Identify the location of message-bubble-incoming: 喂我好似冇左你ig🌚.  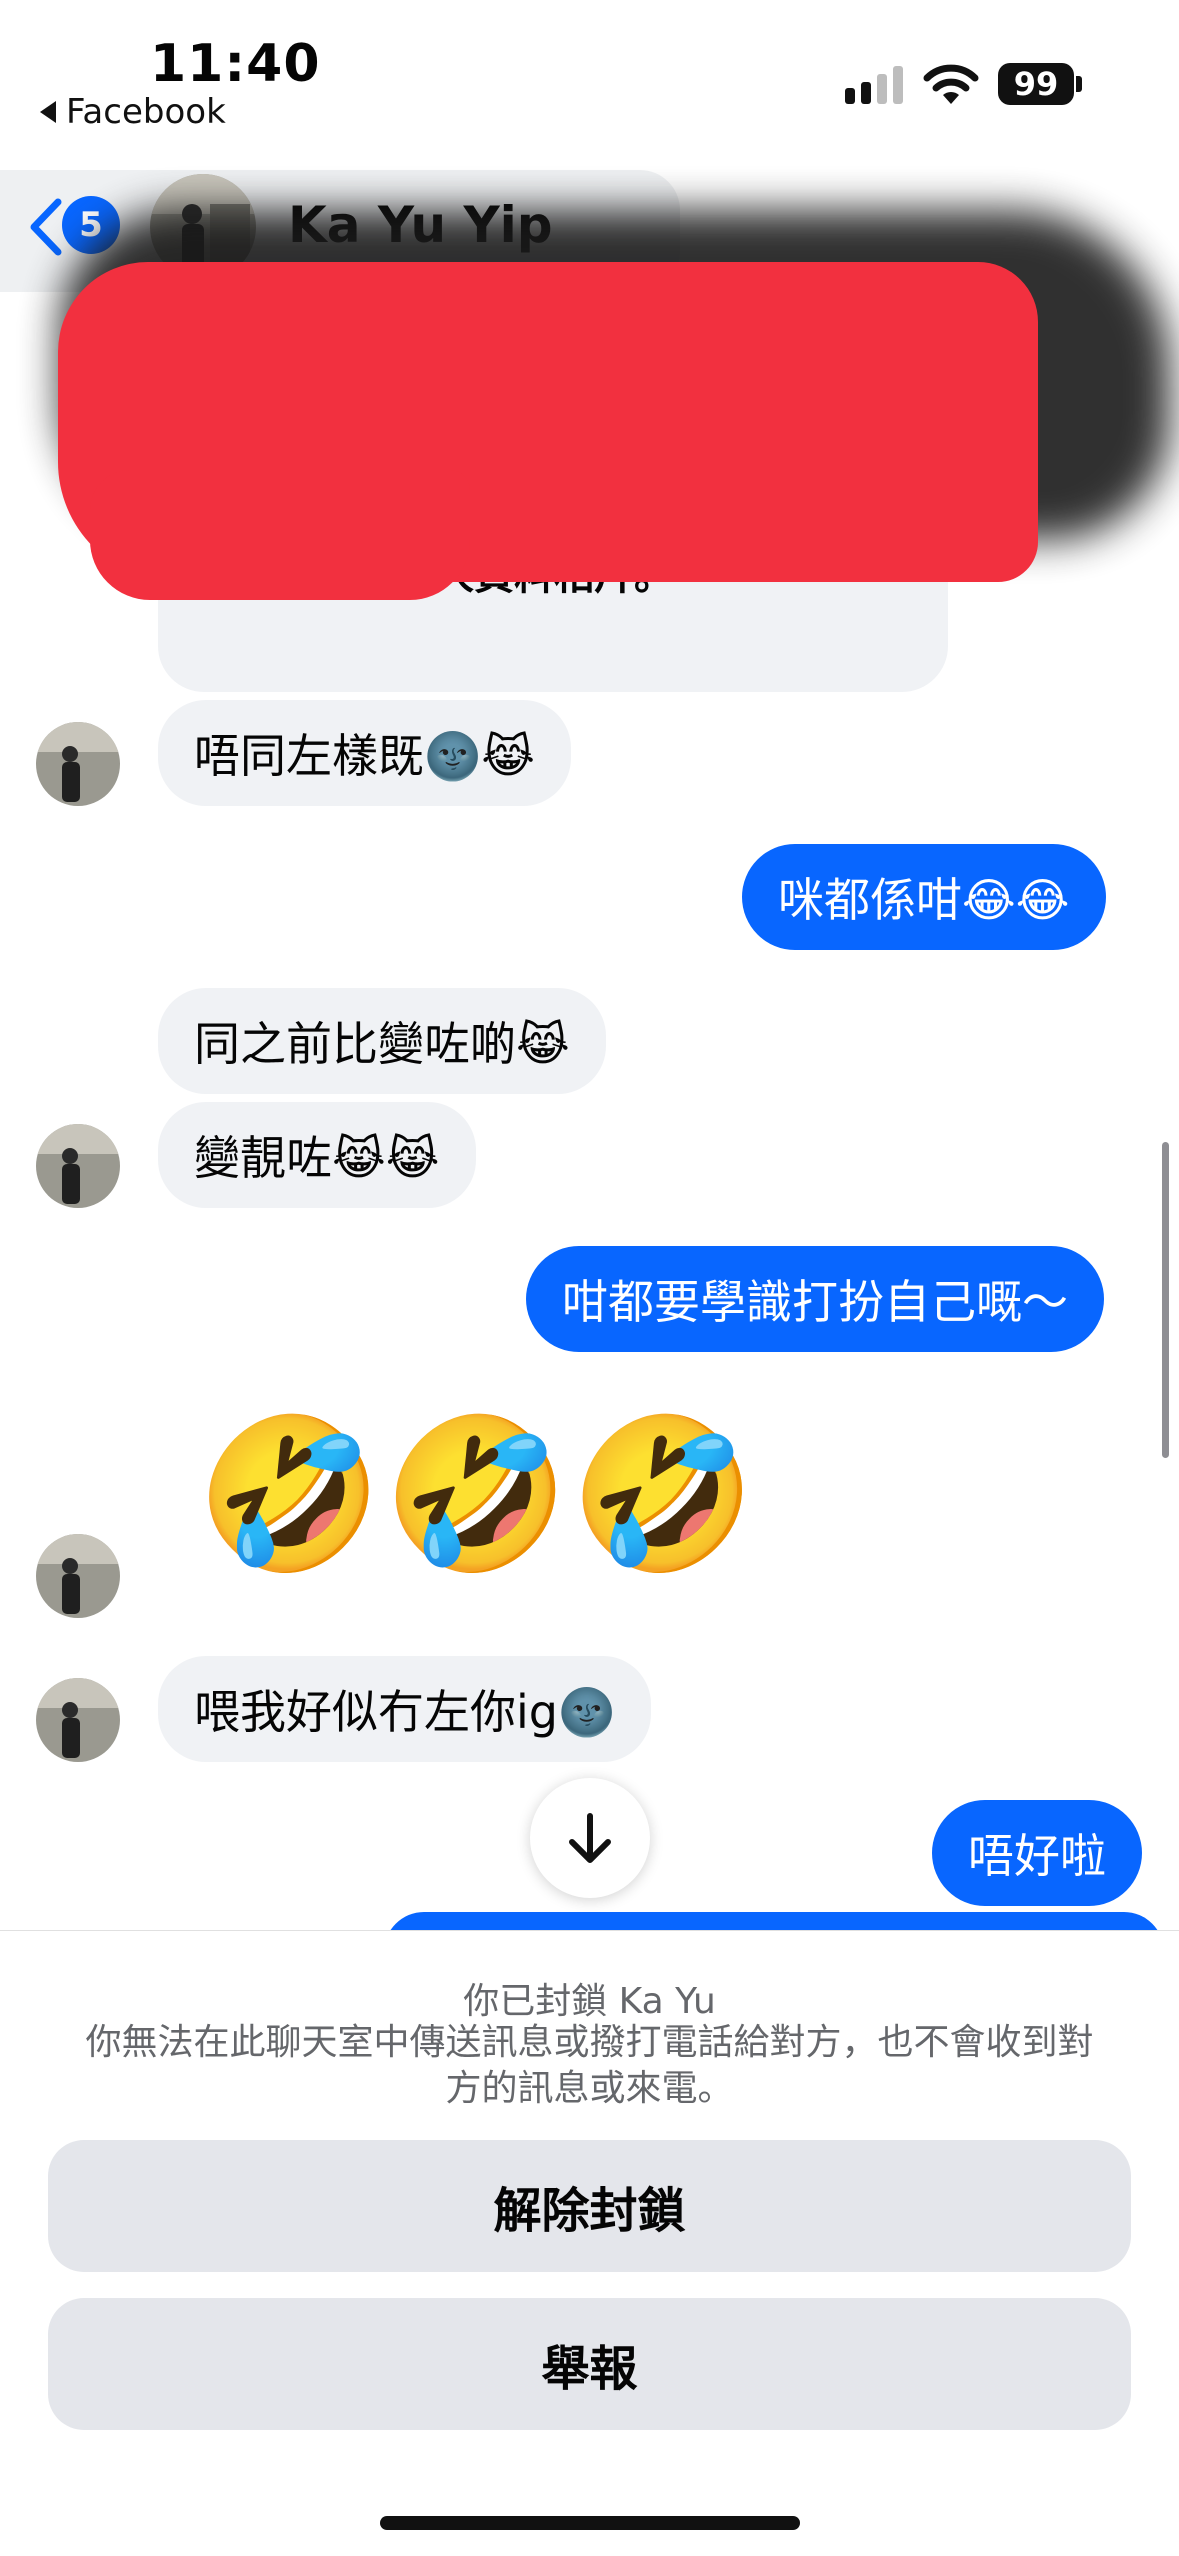
(405, 1709).